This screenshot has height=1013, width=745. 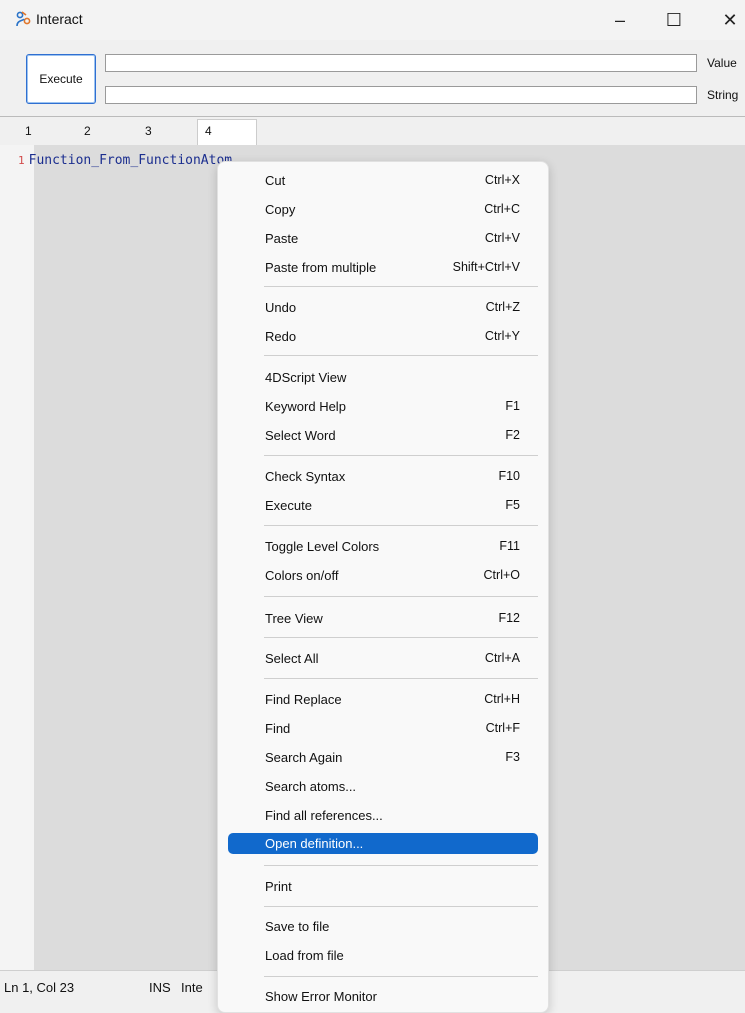 I want to click on menu-item-keyword-help: Keyword Help F1, so click(x=383, y=406).